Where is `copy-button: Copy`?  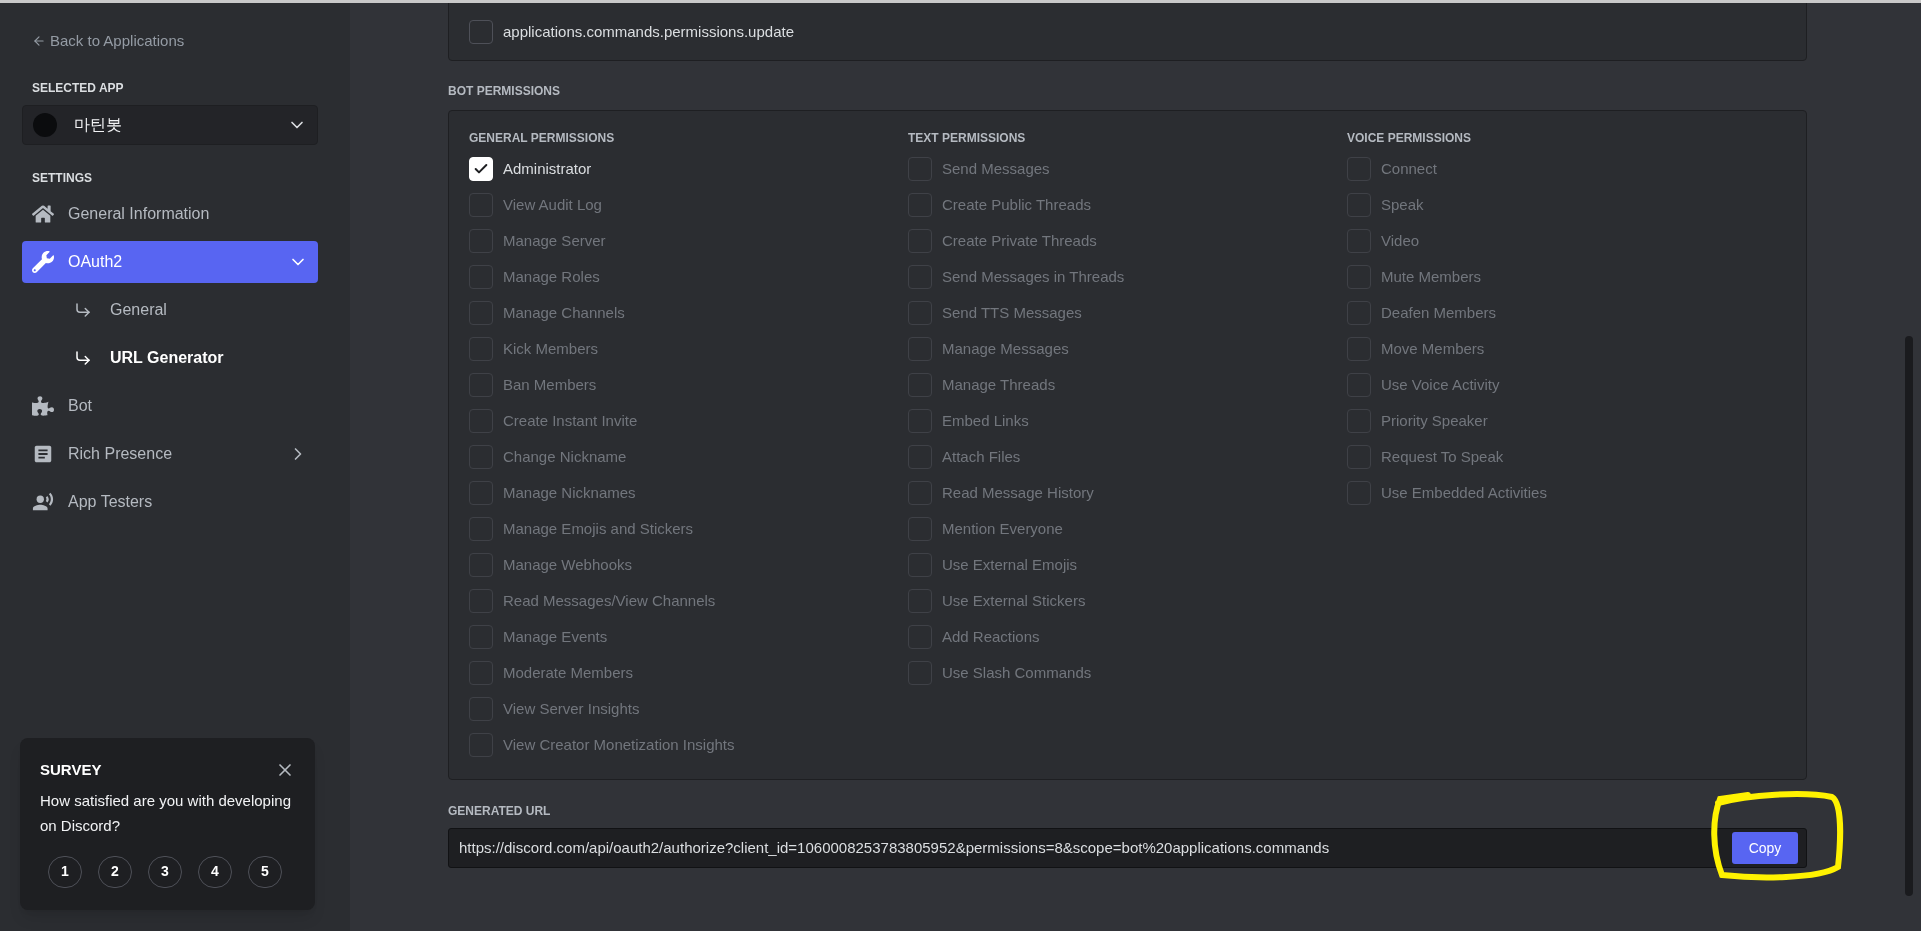 copy-button: Copy is located at coordinates (1765, 848).